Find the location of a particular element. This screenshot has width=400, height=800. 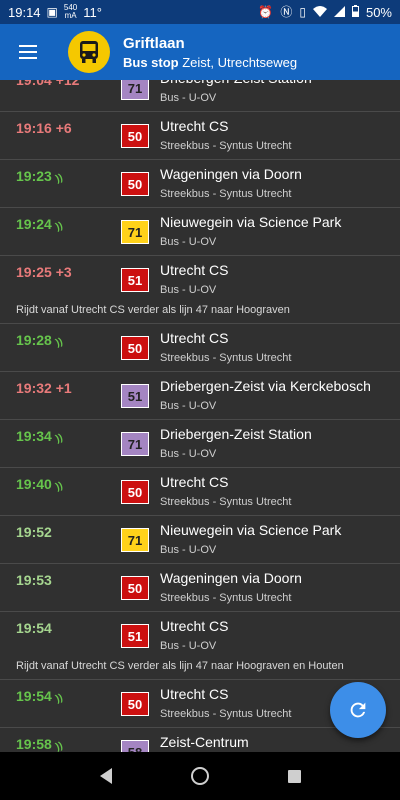

back-icon is located at coordinates (105, 776).